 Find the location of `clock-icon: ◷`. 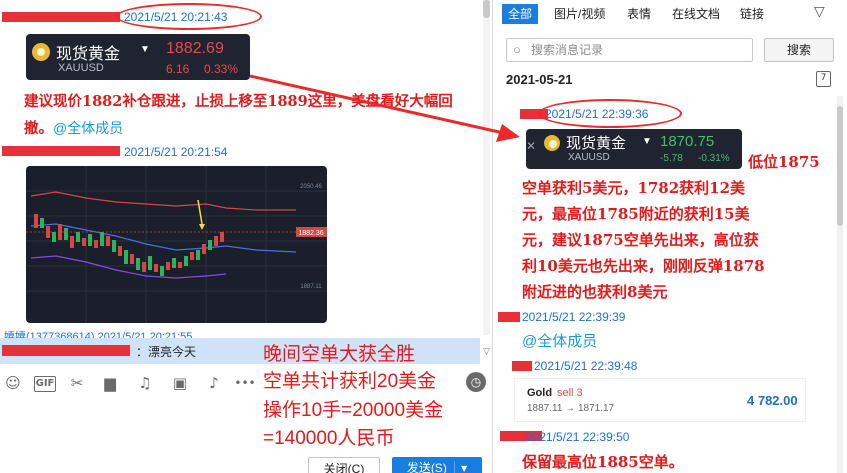

clock-icon: ◷ is located at coordinates (476, 382).